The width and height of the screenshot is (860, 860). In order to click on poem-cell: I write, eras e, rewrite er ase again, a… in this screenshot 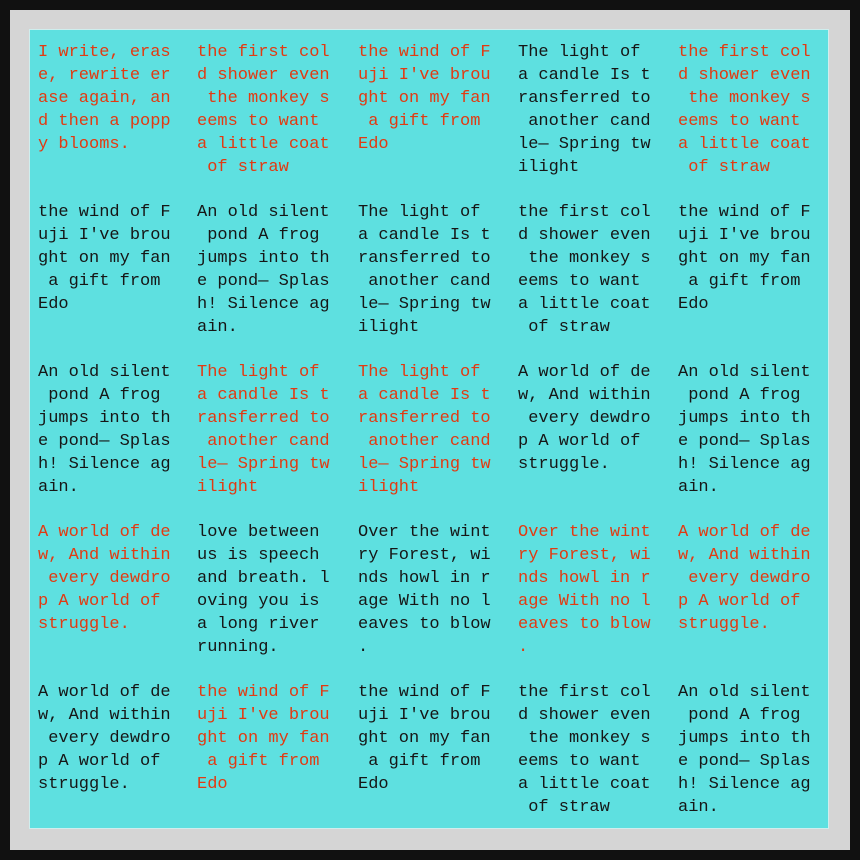, I will do `click(104, 98)`.